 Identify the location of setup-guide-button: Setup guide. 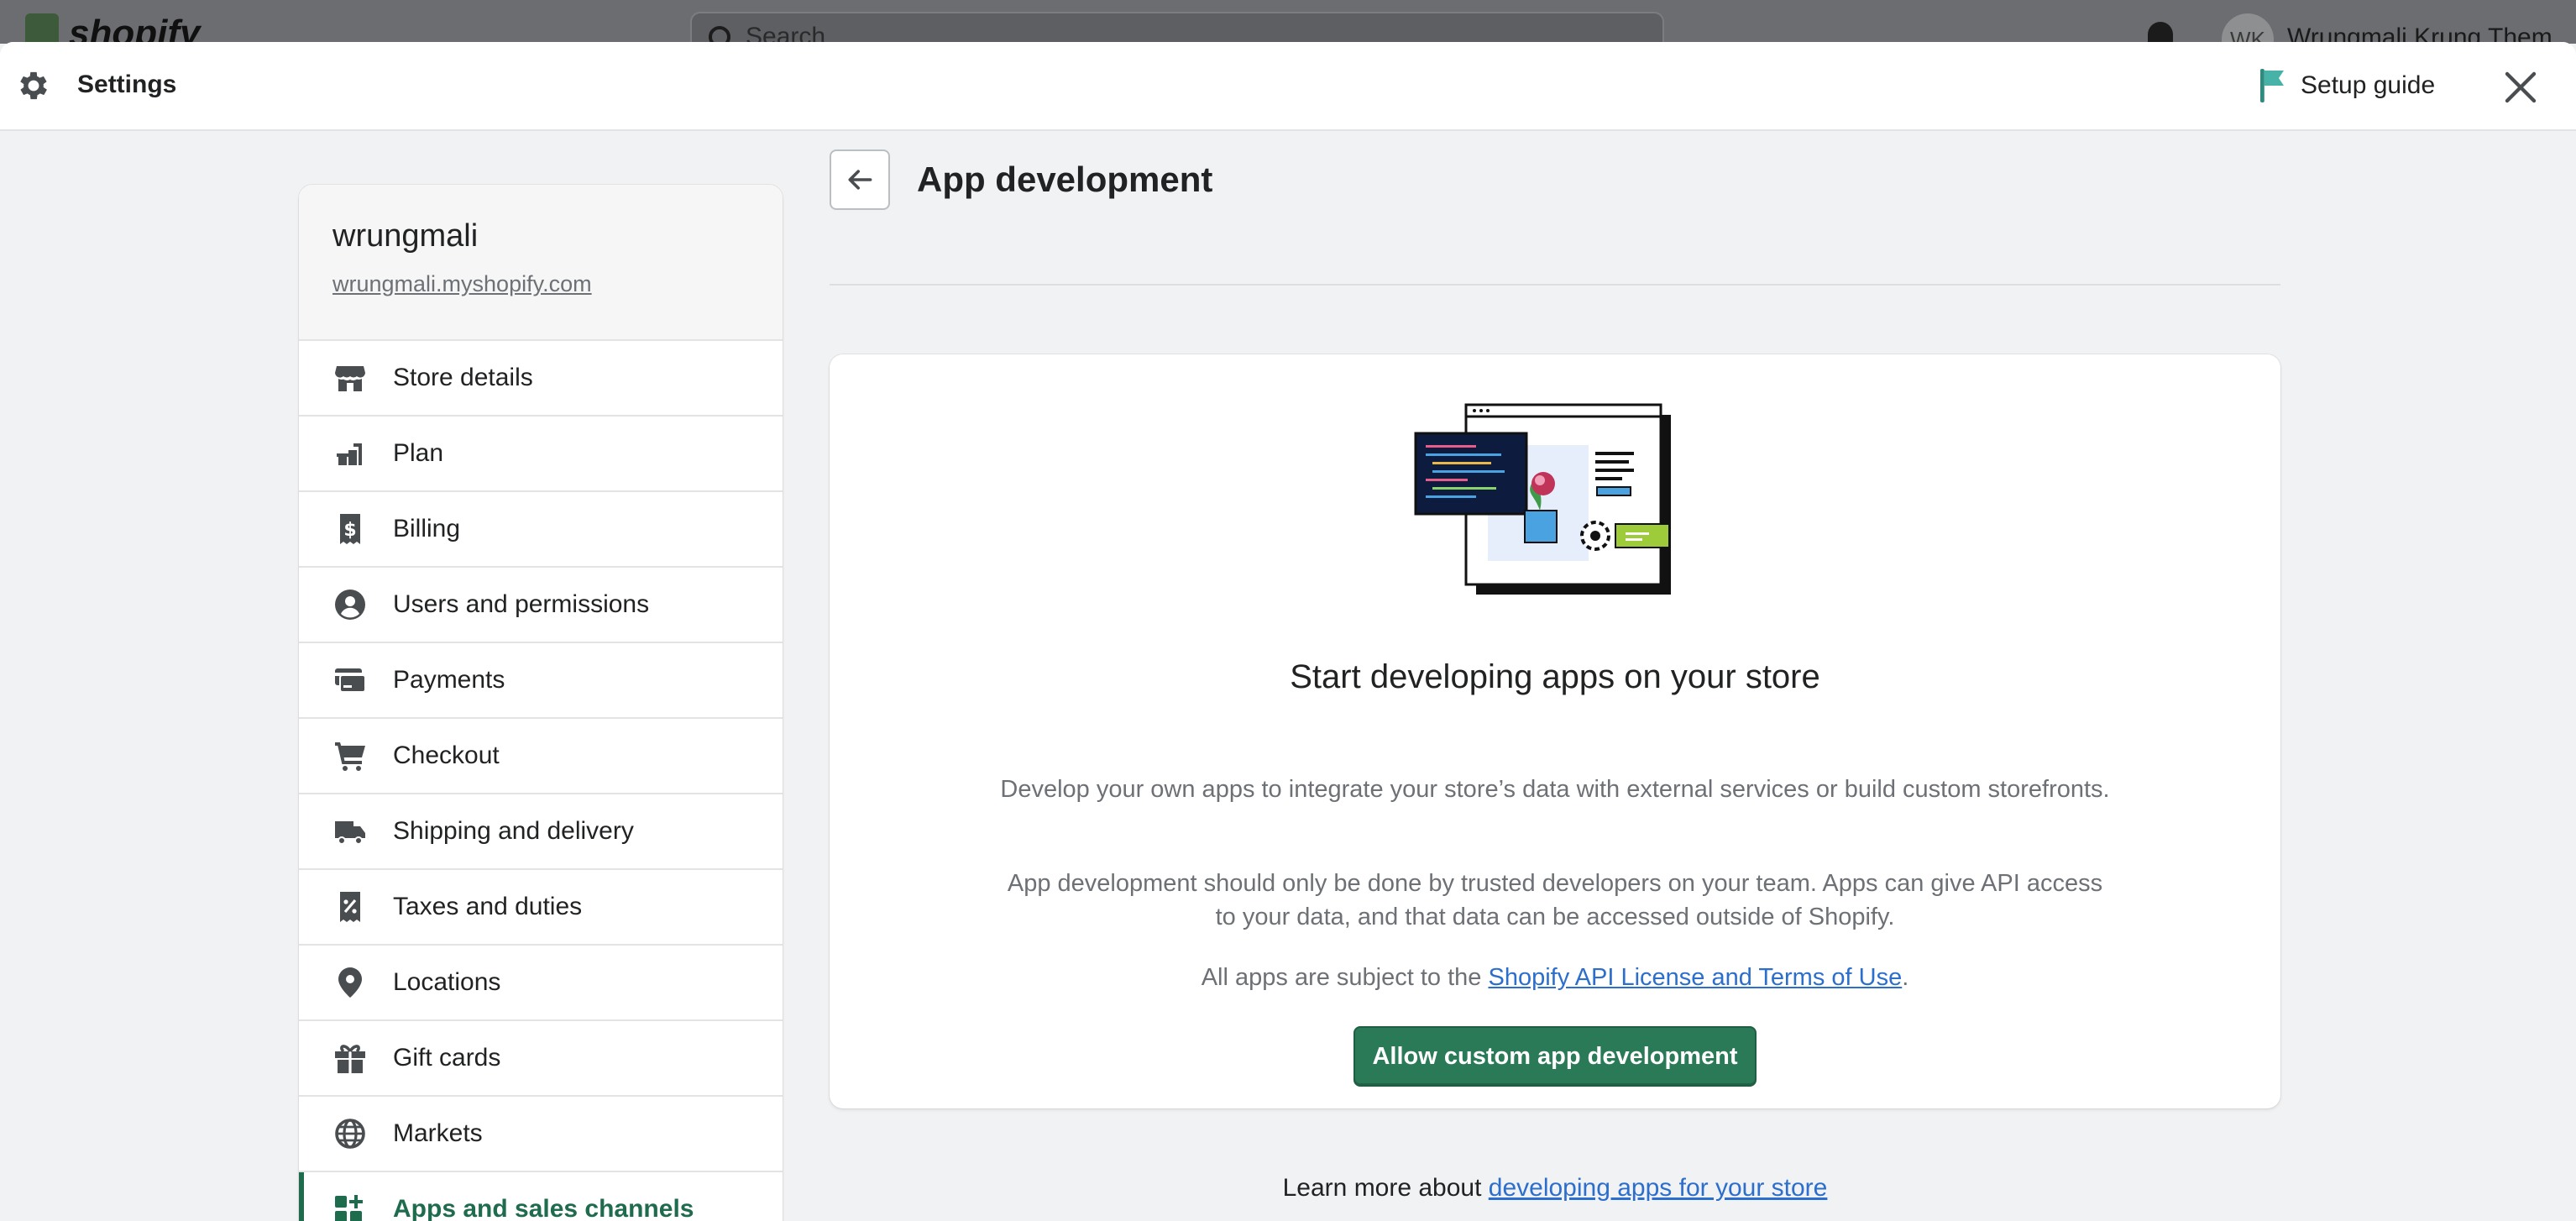
(2347, 86).